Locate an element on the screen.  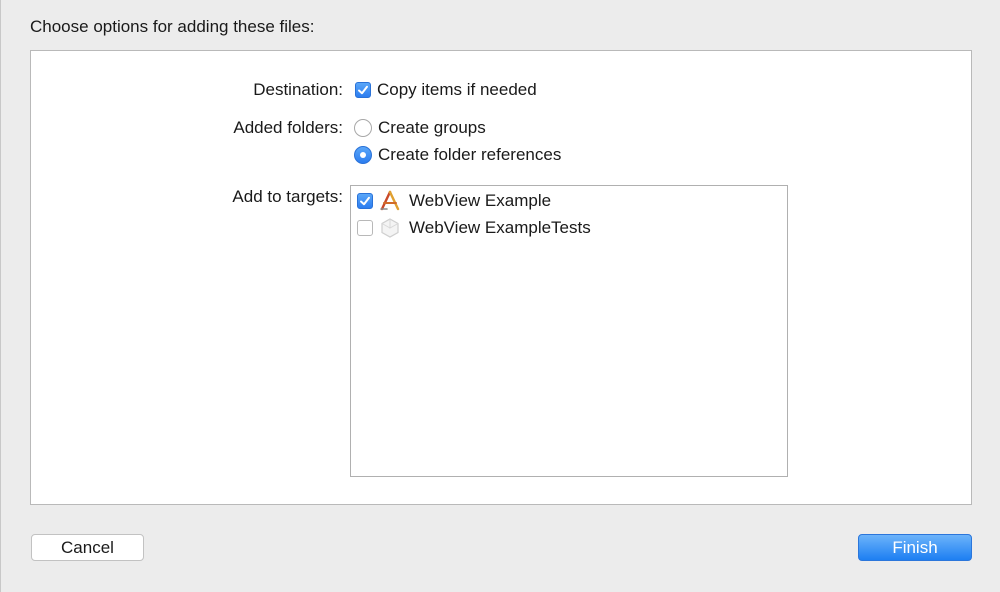
cancel-button: Cancel is located at coordinates (87, 547).